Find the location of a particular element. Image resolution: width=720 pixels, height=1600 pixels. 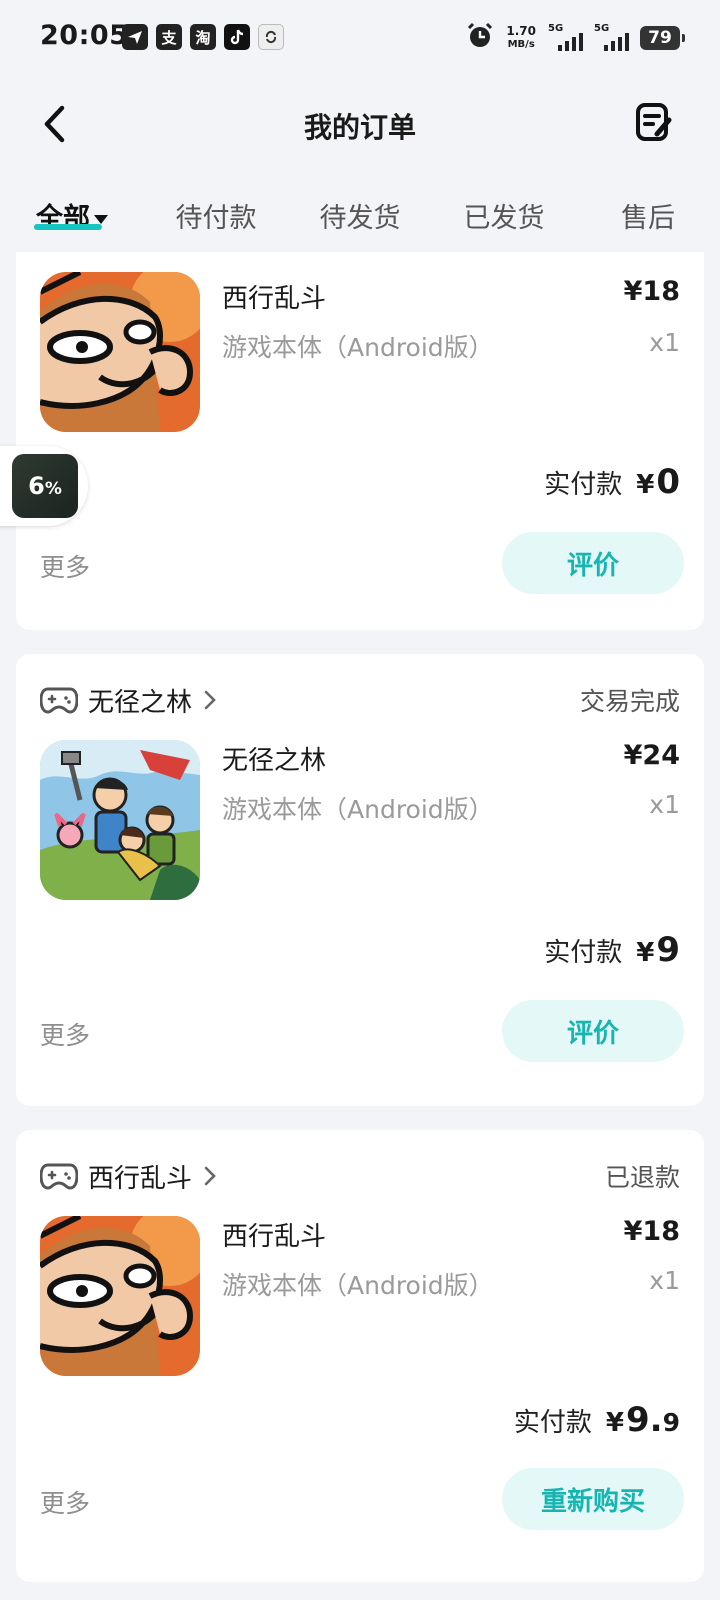

order-tabs: 全部 待付款 待发货 已发货 售后 is located at coordinates (360, 214).